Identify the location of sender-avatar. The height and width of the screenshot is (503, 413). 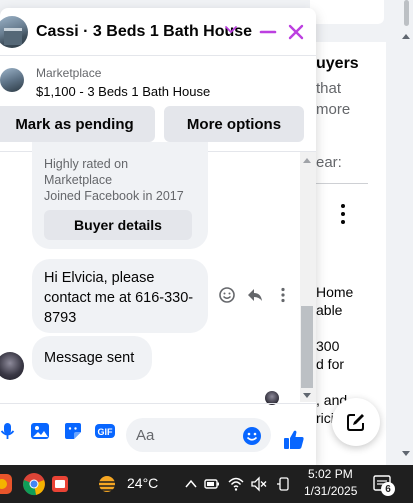
(12, 366).